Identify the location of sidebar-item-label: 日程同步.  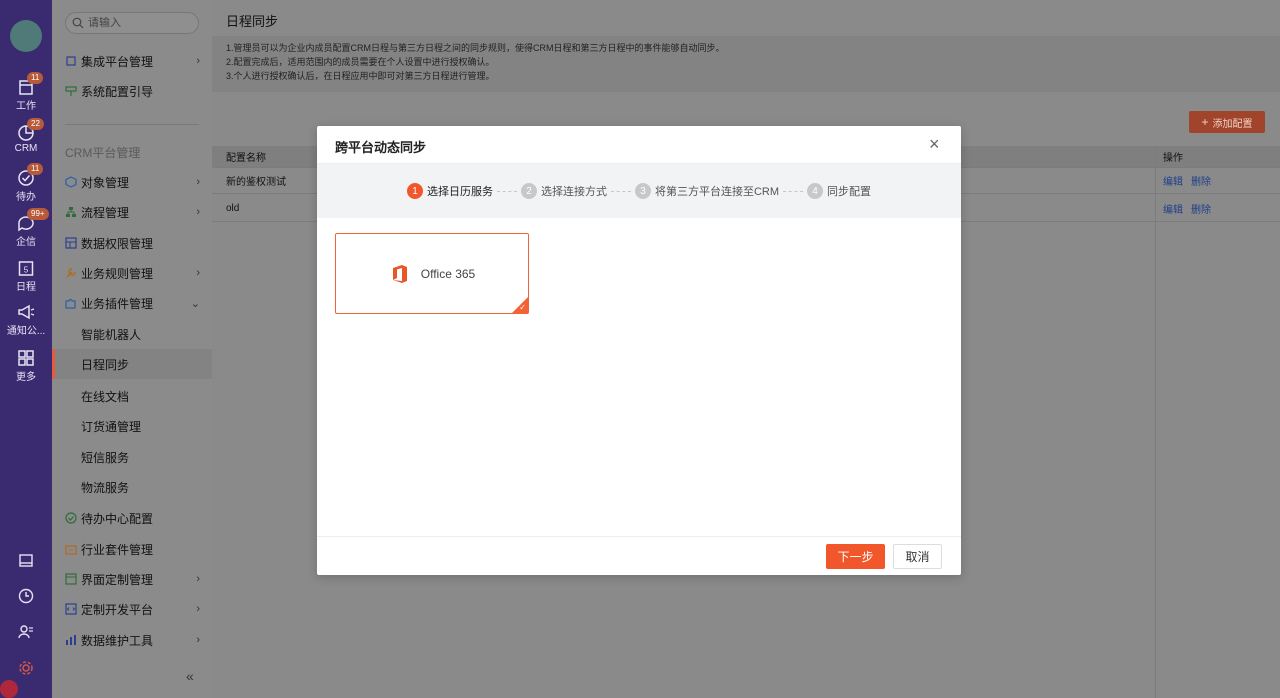
(105, 364).